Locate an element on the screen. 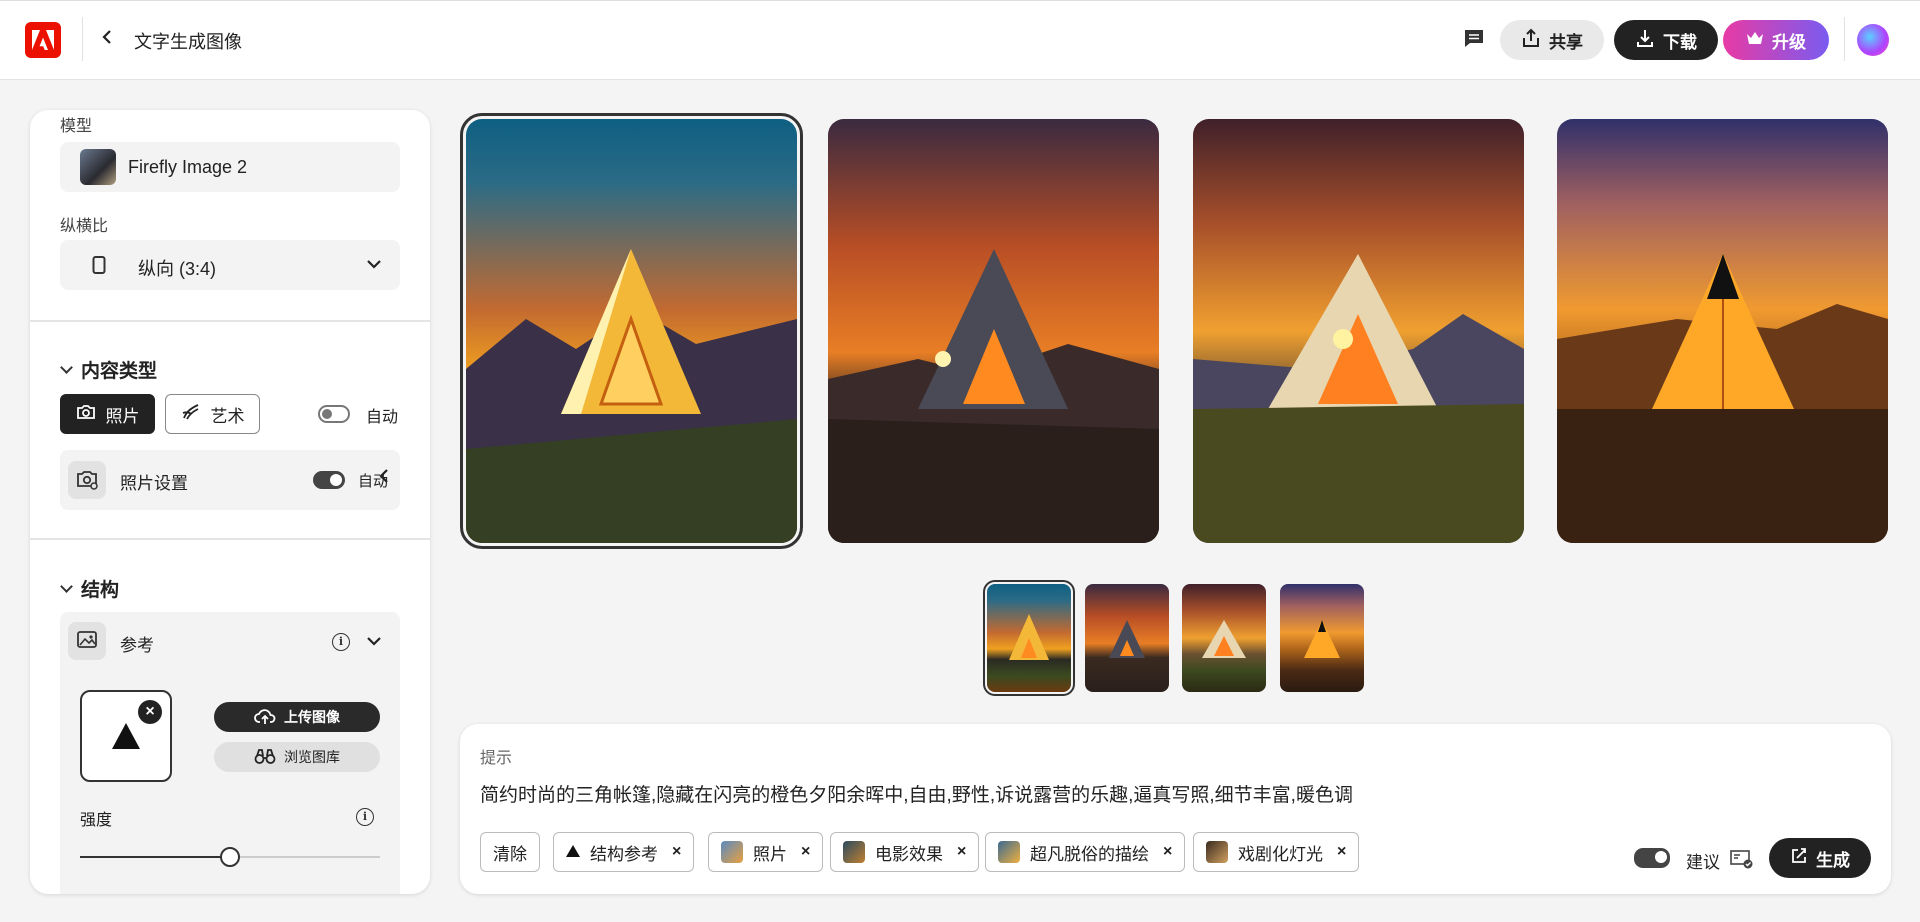 This screenshot has width=1920, height=922. brush-icon is located at coordinates (191, 414).